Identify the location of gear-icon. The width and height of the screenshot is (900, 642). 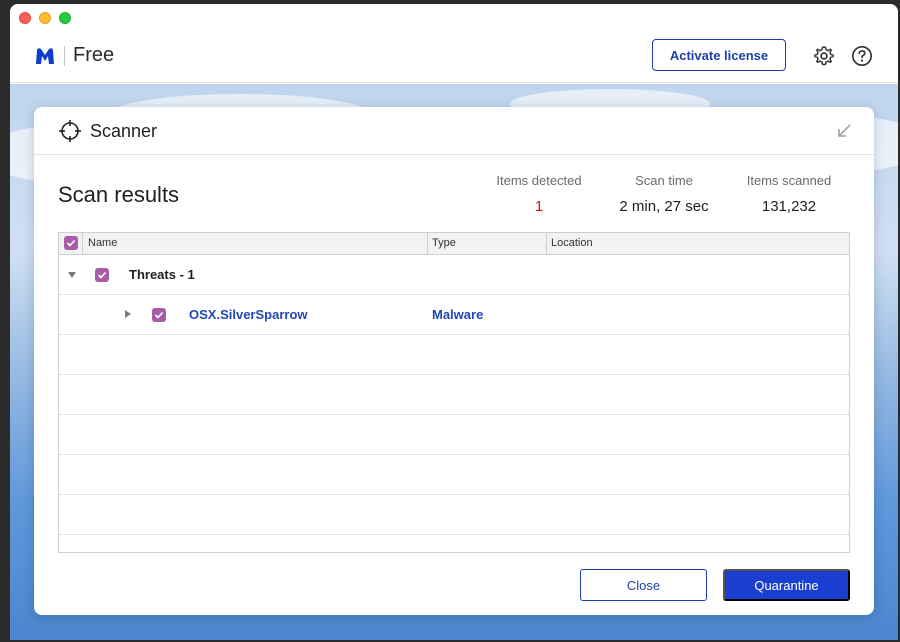
(824, 56).